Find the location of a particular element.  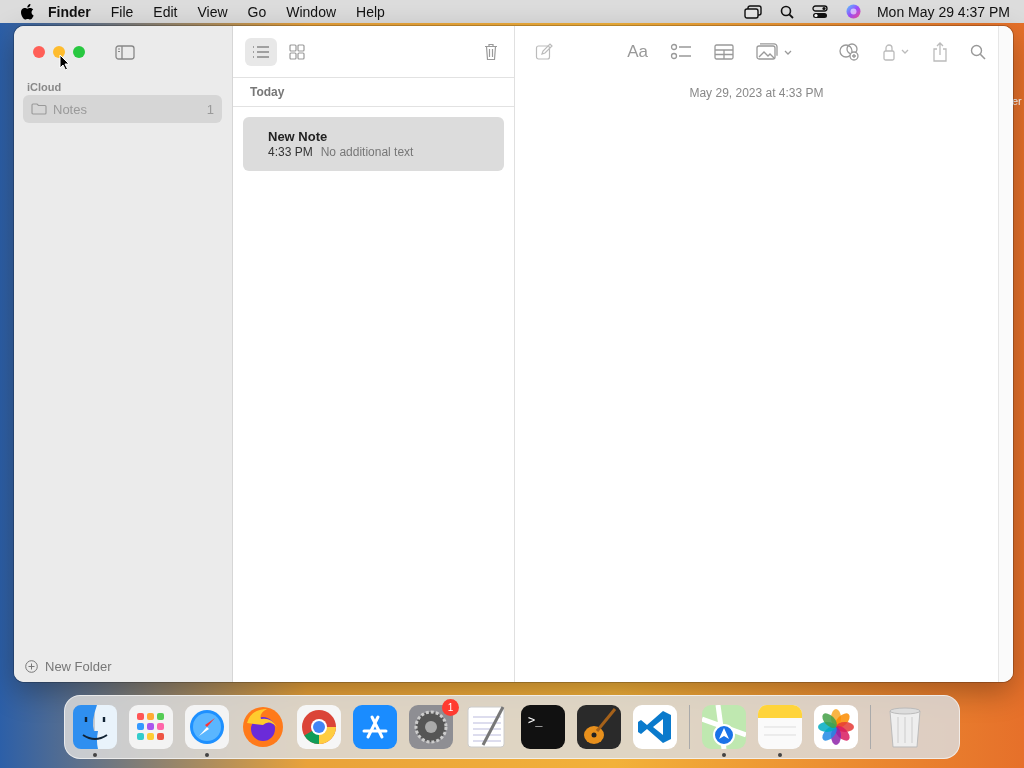

menu-item: File is located at coordinates (122, 11).